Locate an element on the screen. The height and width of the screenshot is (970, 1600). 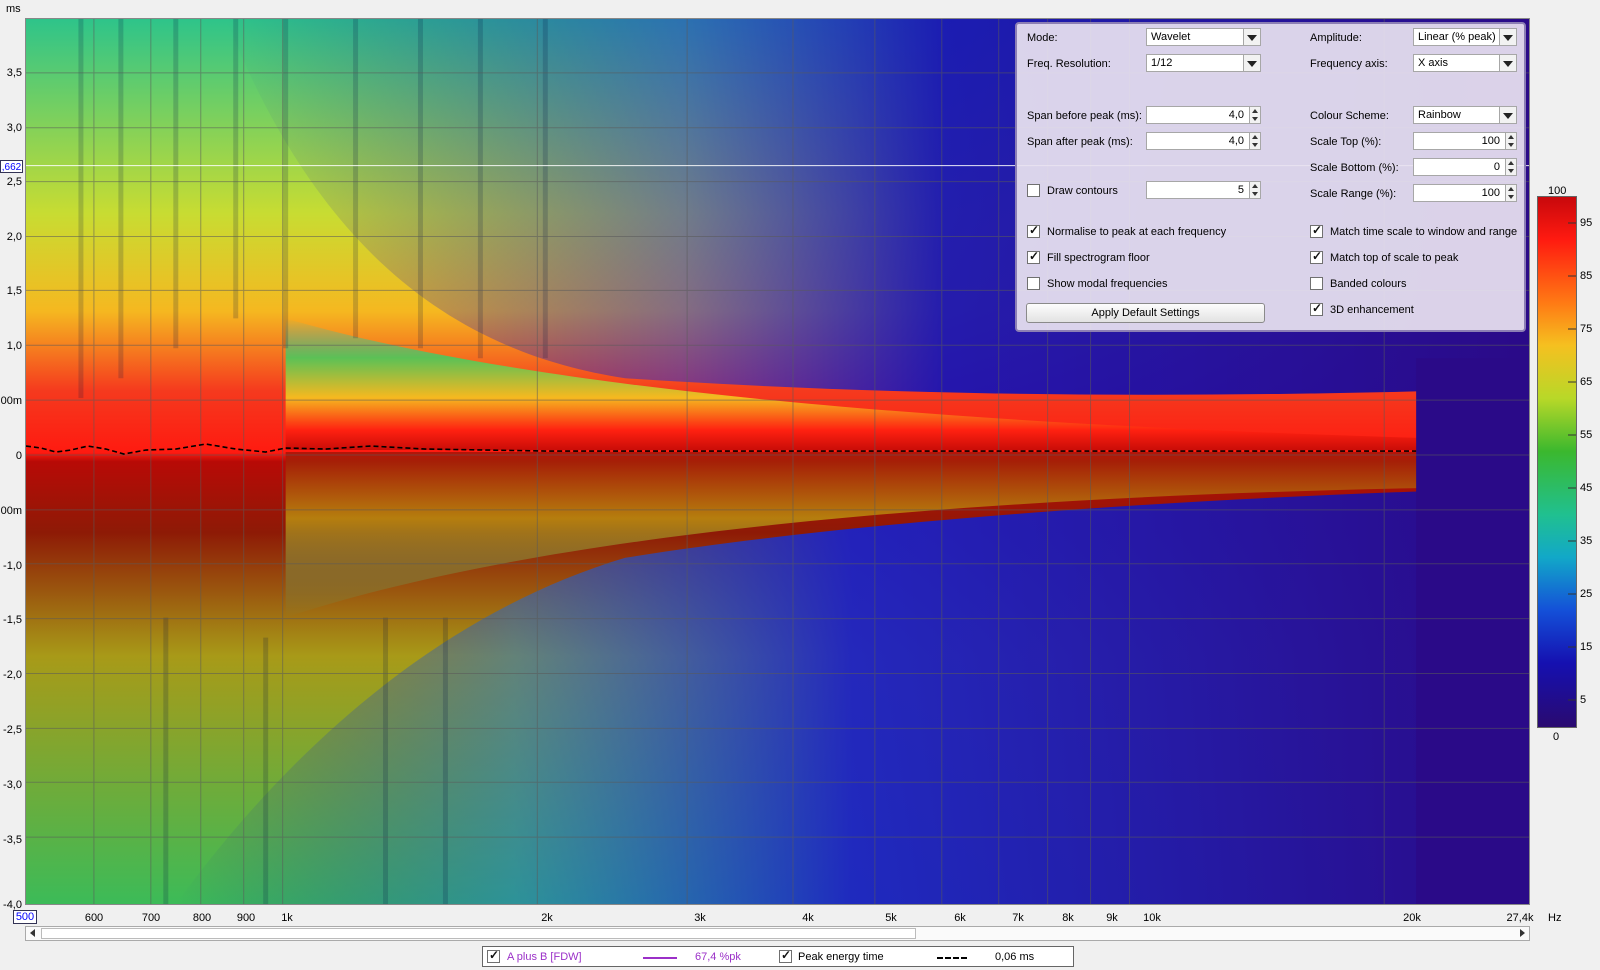
scrollbar-thumb is located at coordinates (478, 933).